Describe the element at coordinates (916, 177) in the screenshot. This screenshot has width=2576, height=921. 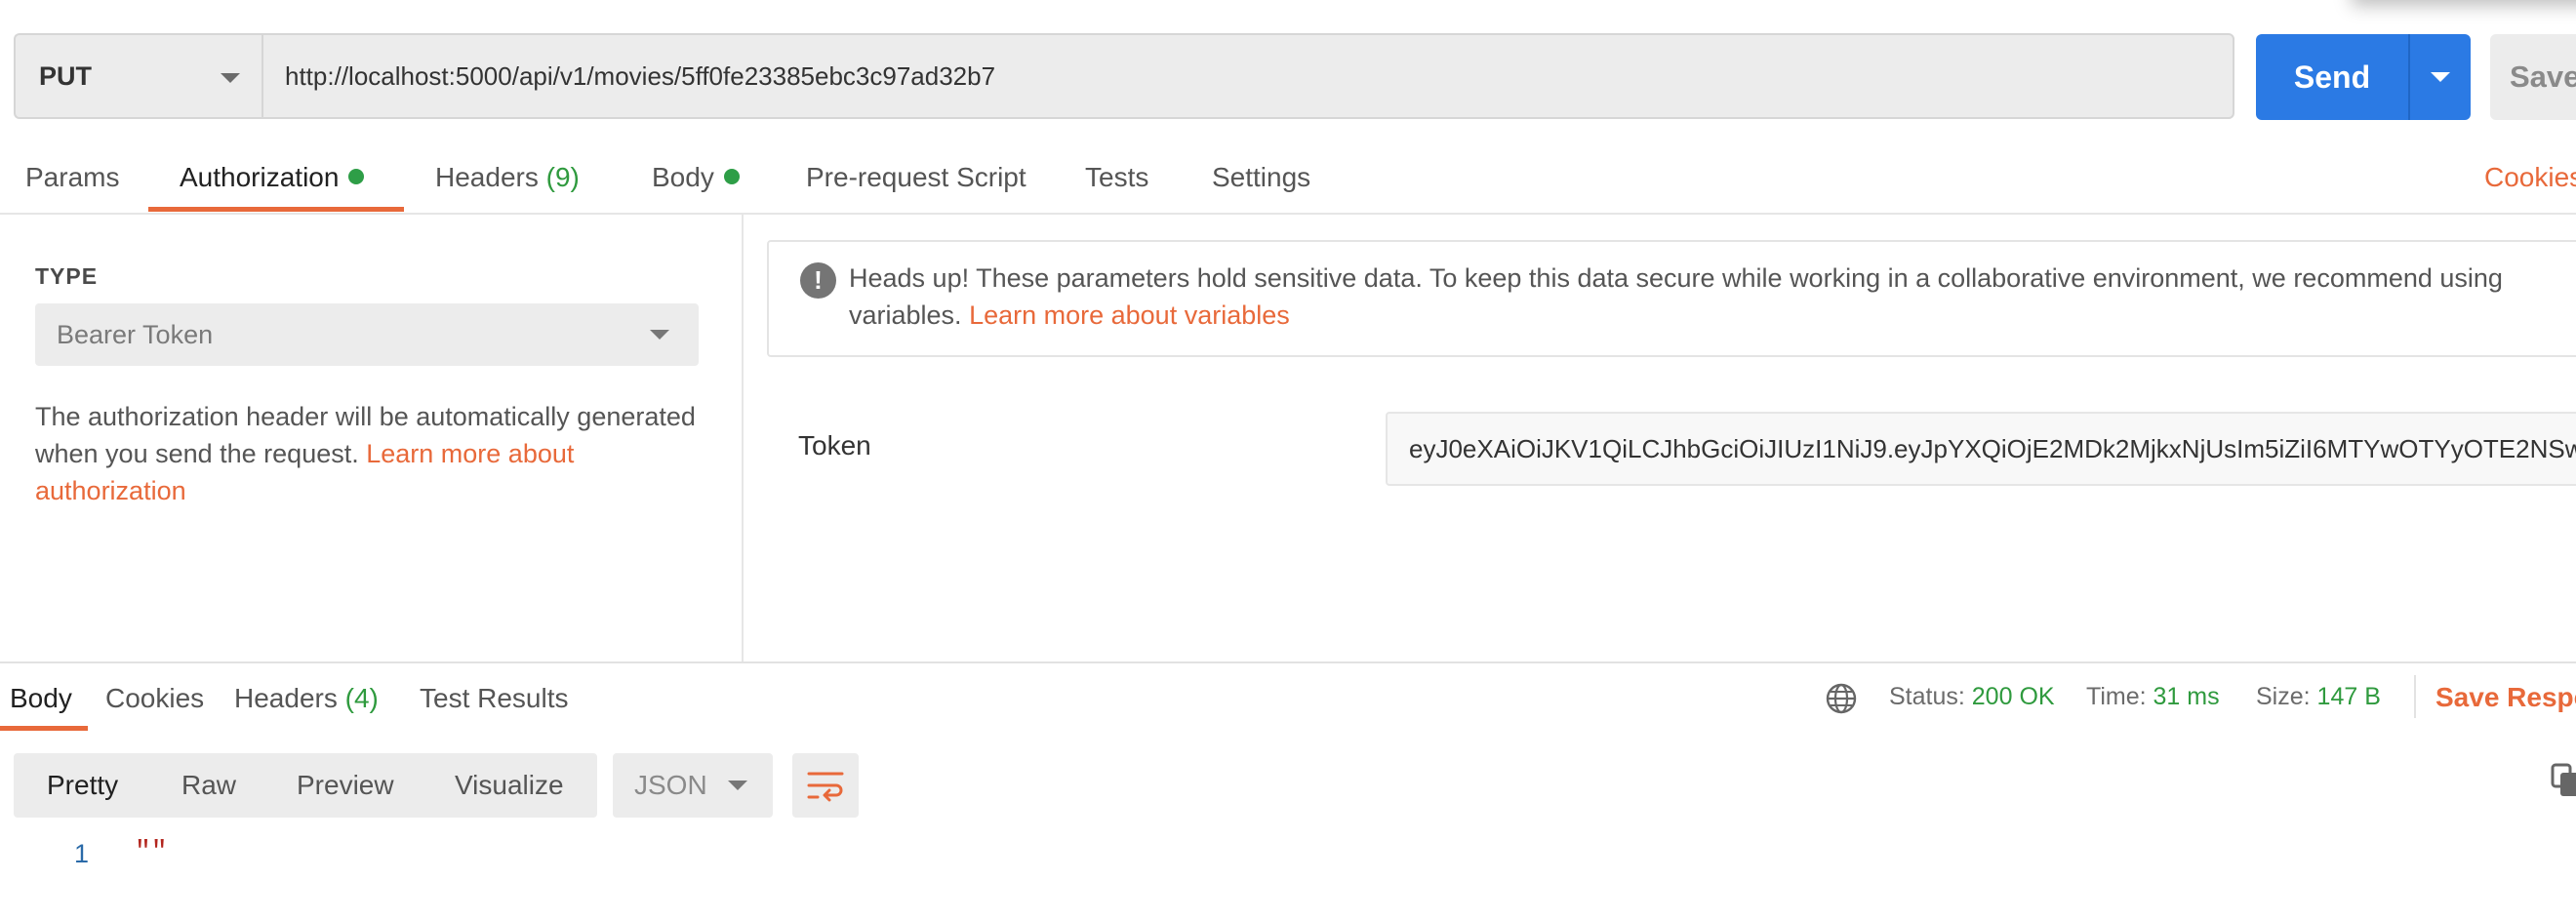
I see `tab-prerequest-script: Pre-request Script` at that location.